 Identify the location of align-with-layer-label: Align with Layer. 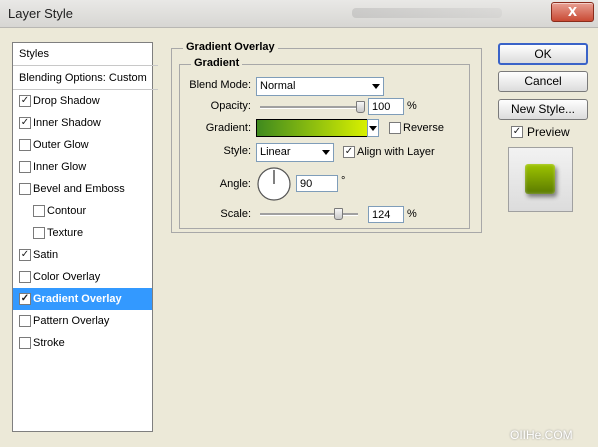
(396, 152).